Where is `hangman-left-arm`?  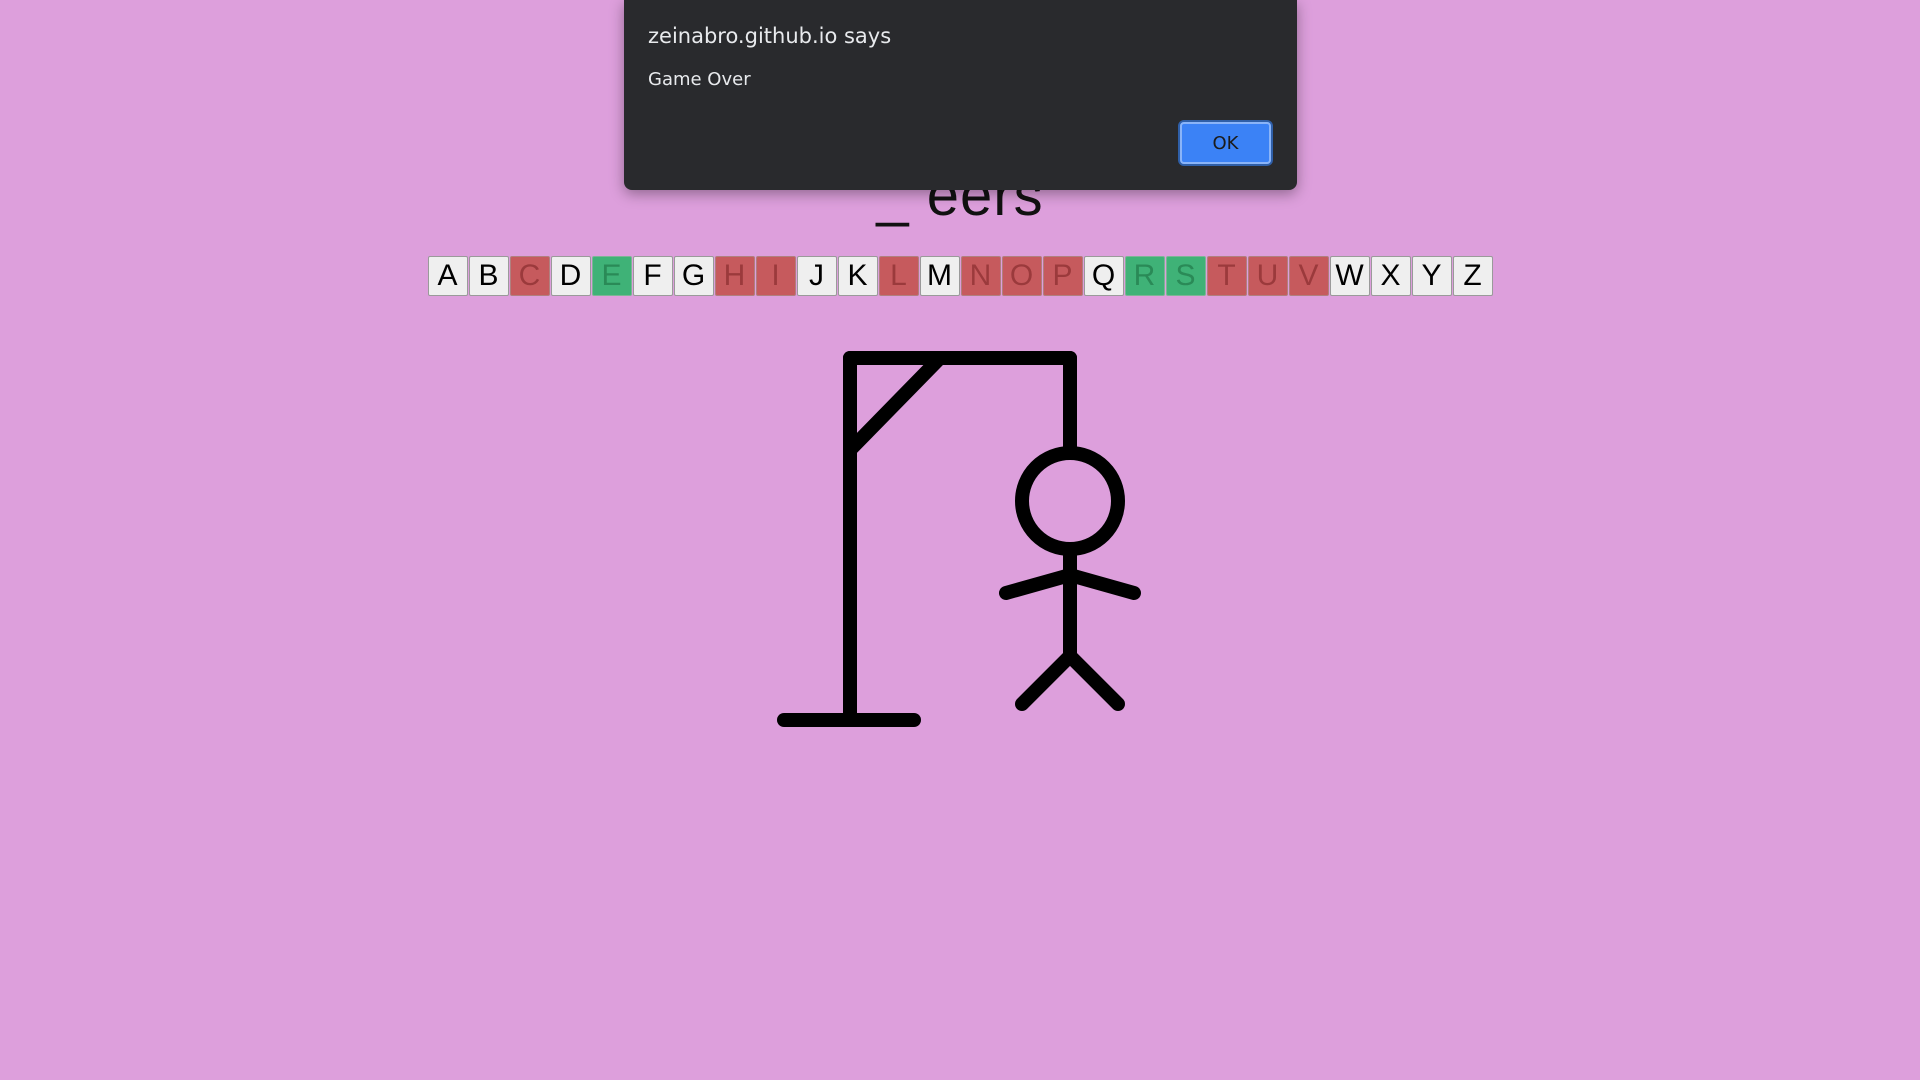
hangman-left-arm is located at coordinates (1038, 584).